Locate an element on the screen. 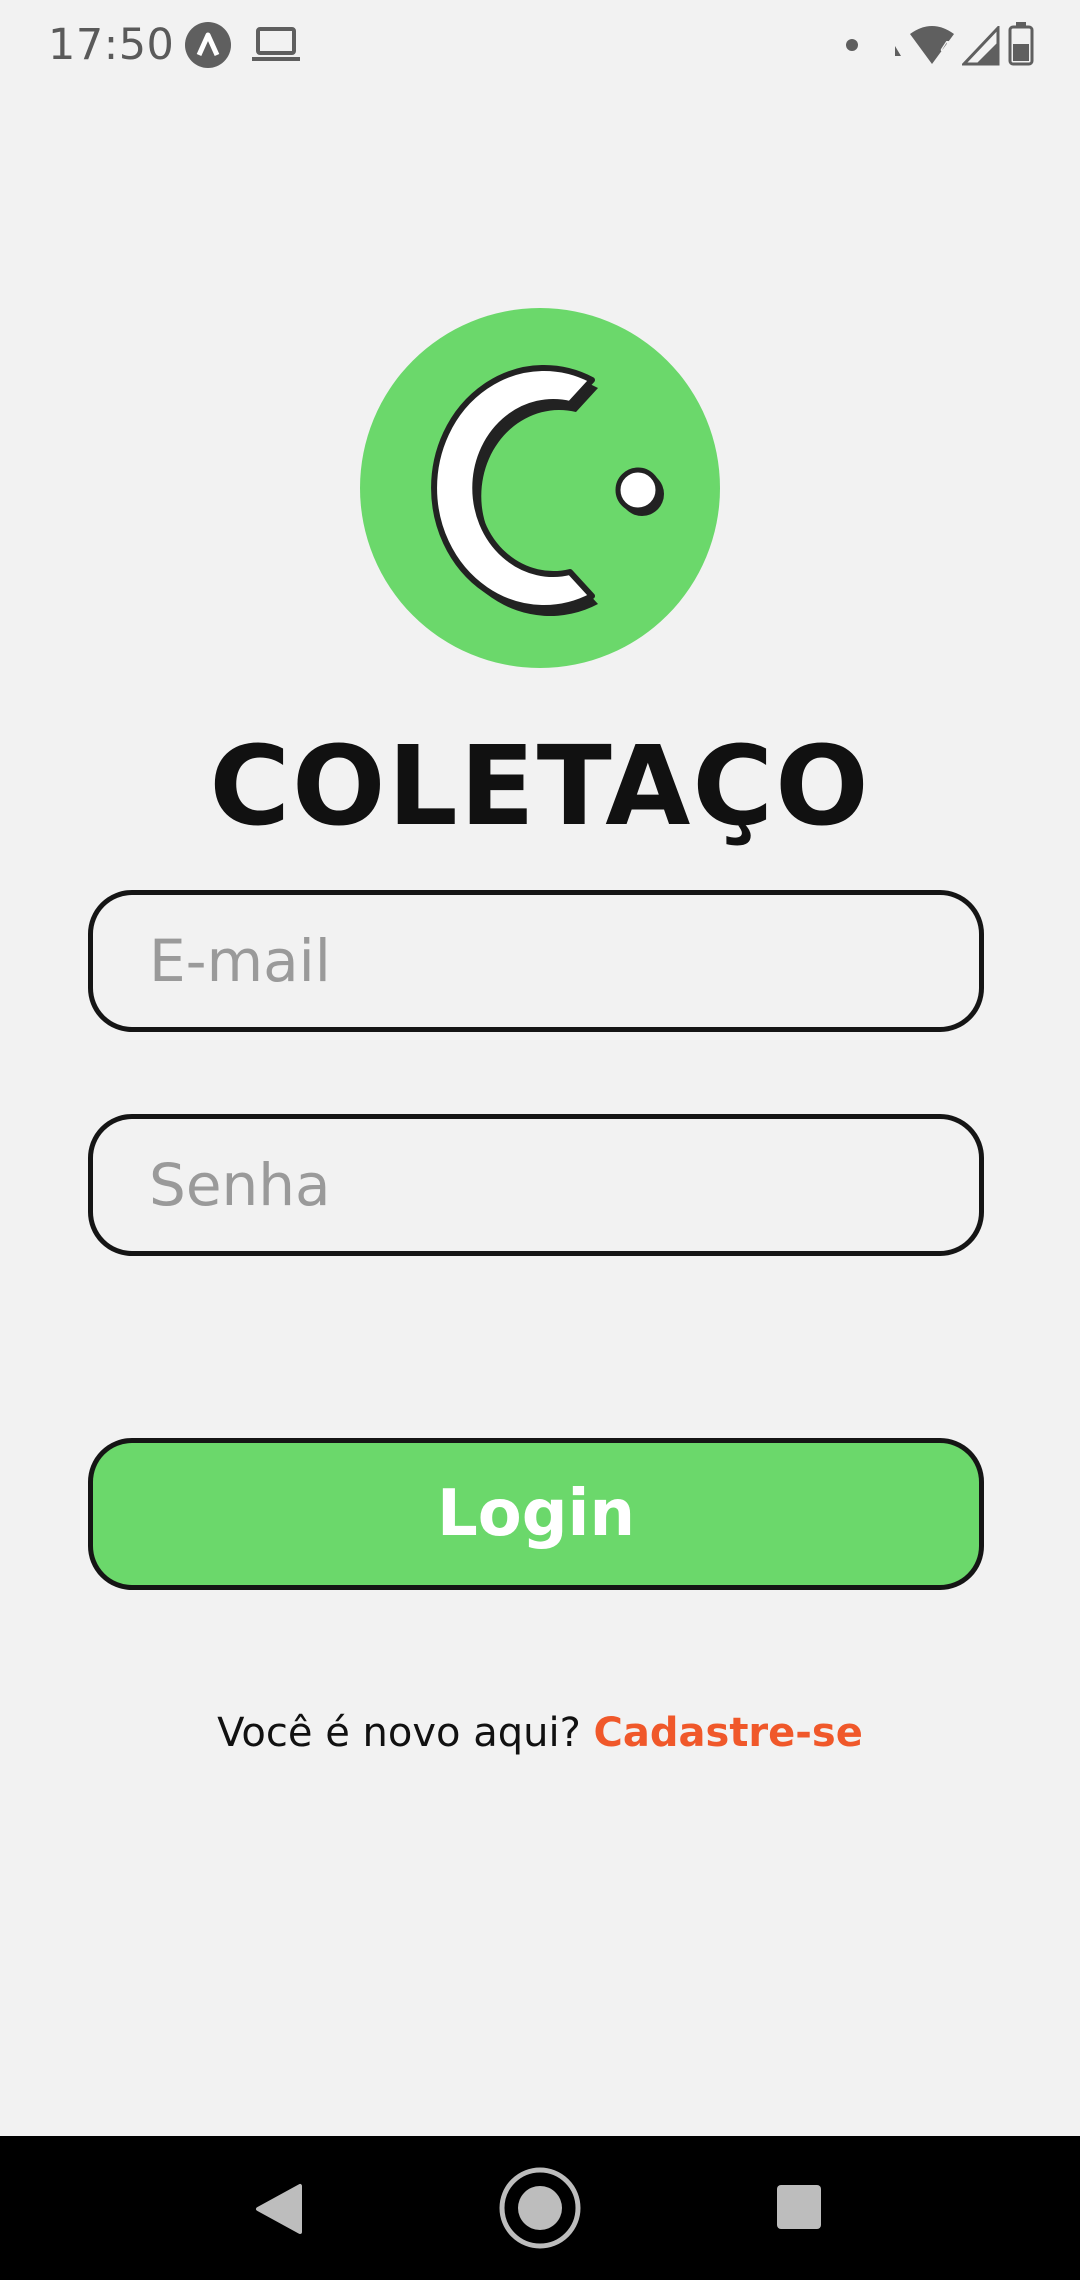 This screenshot has width=1080, height=2280. coletaco-logo-icon is located at coordinates (540, 488).